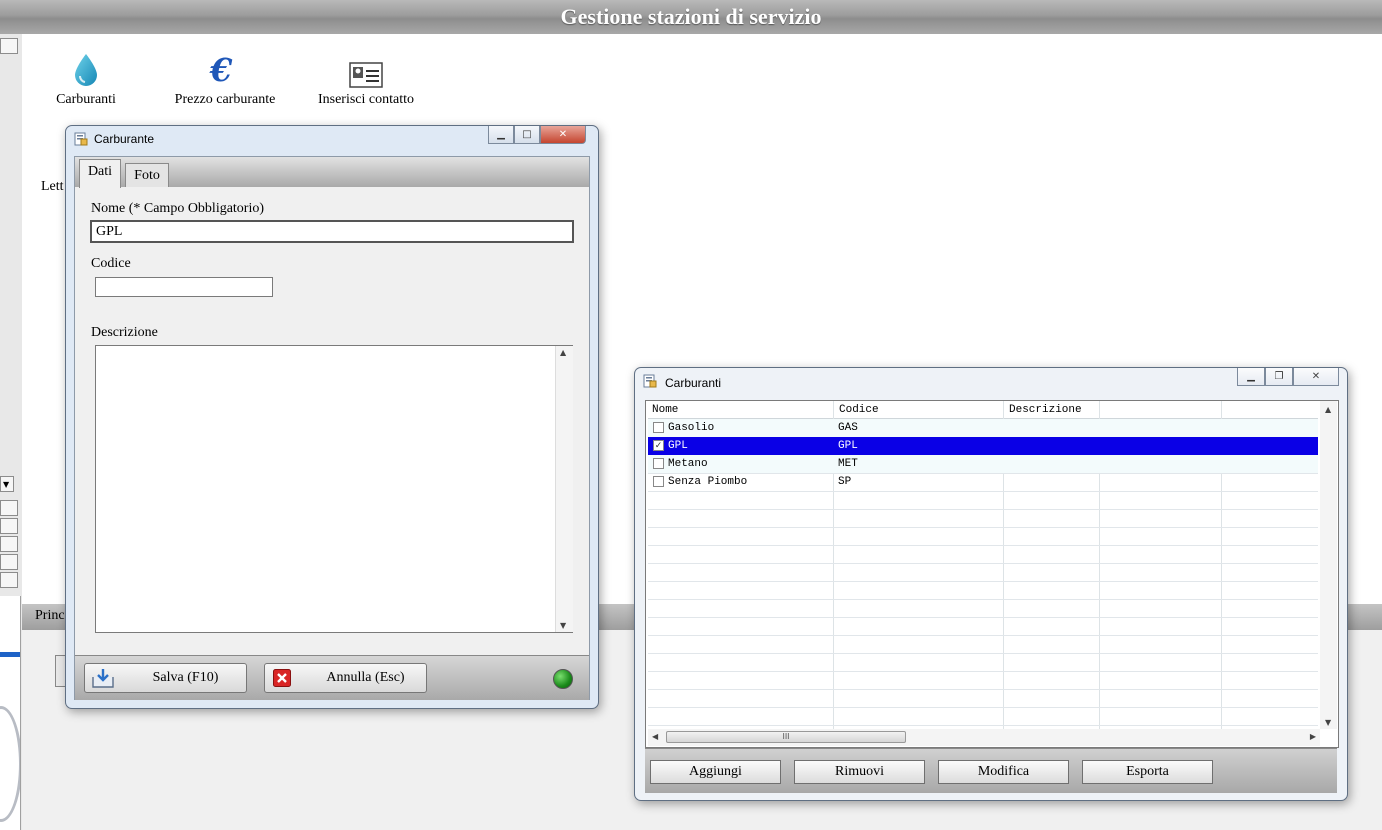 The height and width of the screenshot is (830, 1382). I want to click on left-strip-dropdown: ▼, so click(7, 484).